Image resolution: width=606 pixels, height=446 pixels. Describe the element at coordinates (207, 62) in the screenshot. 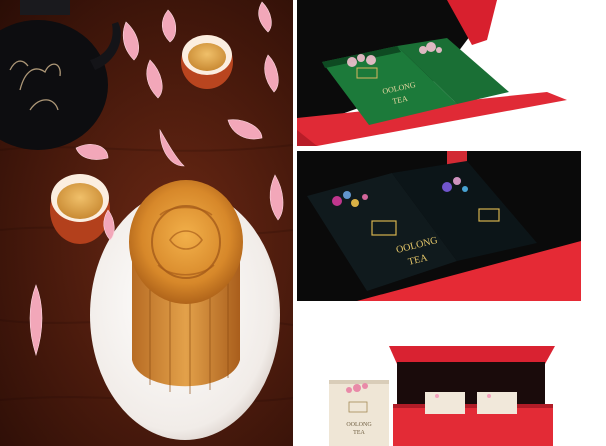

I see `tea-cup-top` at that location.